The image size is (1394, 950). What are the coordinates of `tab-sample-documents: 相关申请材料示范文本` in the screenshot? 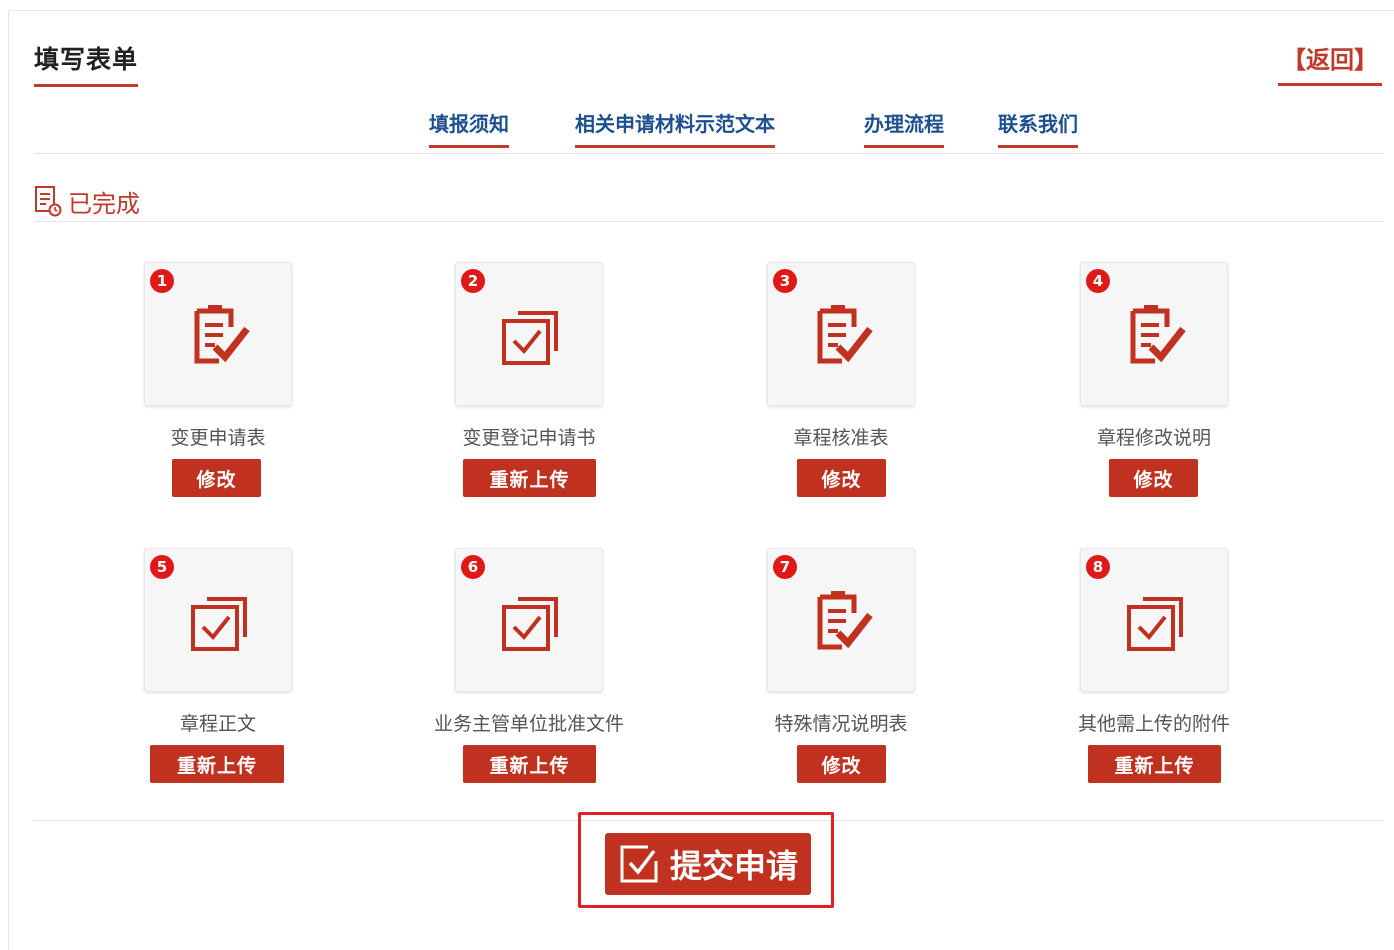 It's located at (675, 128).